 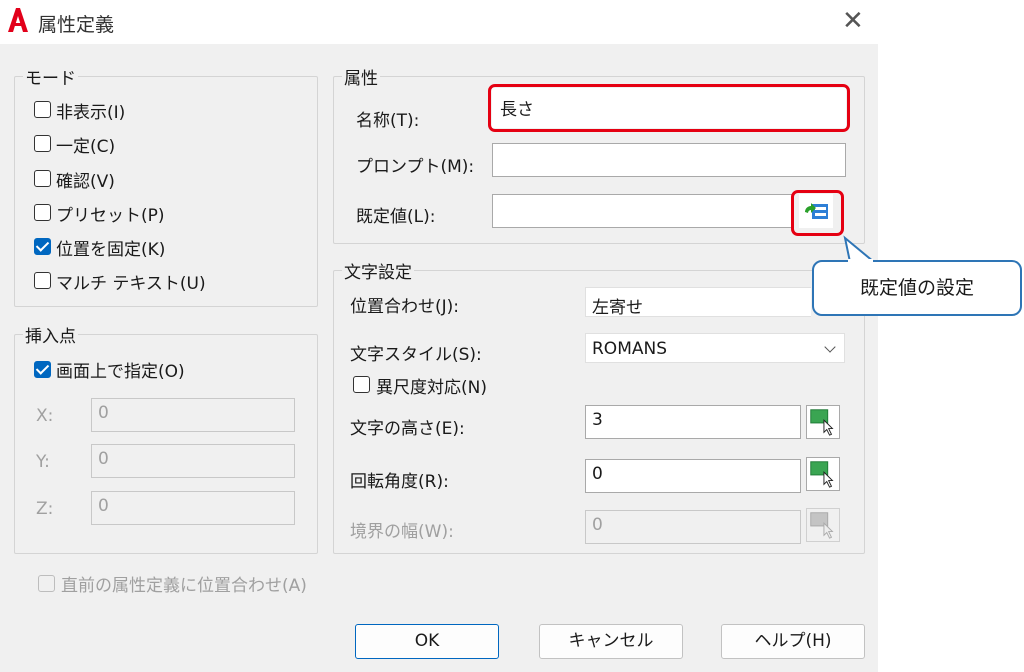 What do you see at coordinates (85, 182) in the screenshot?
I see `label-verify: 確認(V)` at bounding box center [85, 182].